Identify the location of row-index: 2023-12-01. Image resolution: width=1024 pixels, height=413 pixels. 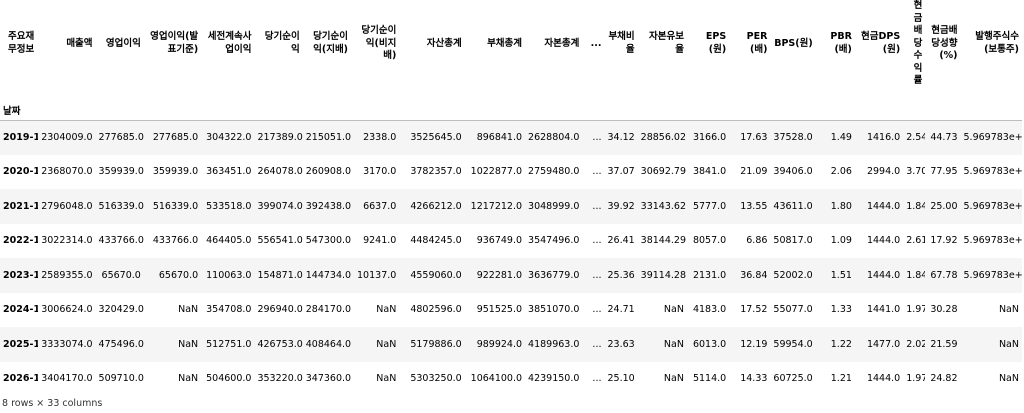
(21, 275).